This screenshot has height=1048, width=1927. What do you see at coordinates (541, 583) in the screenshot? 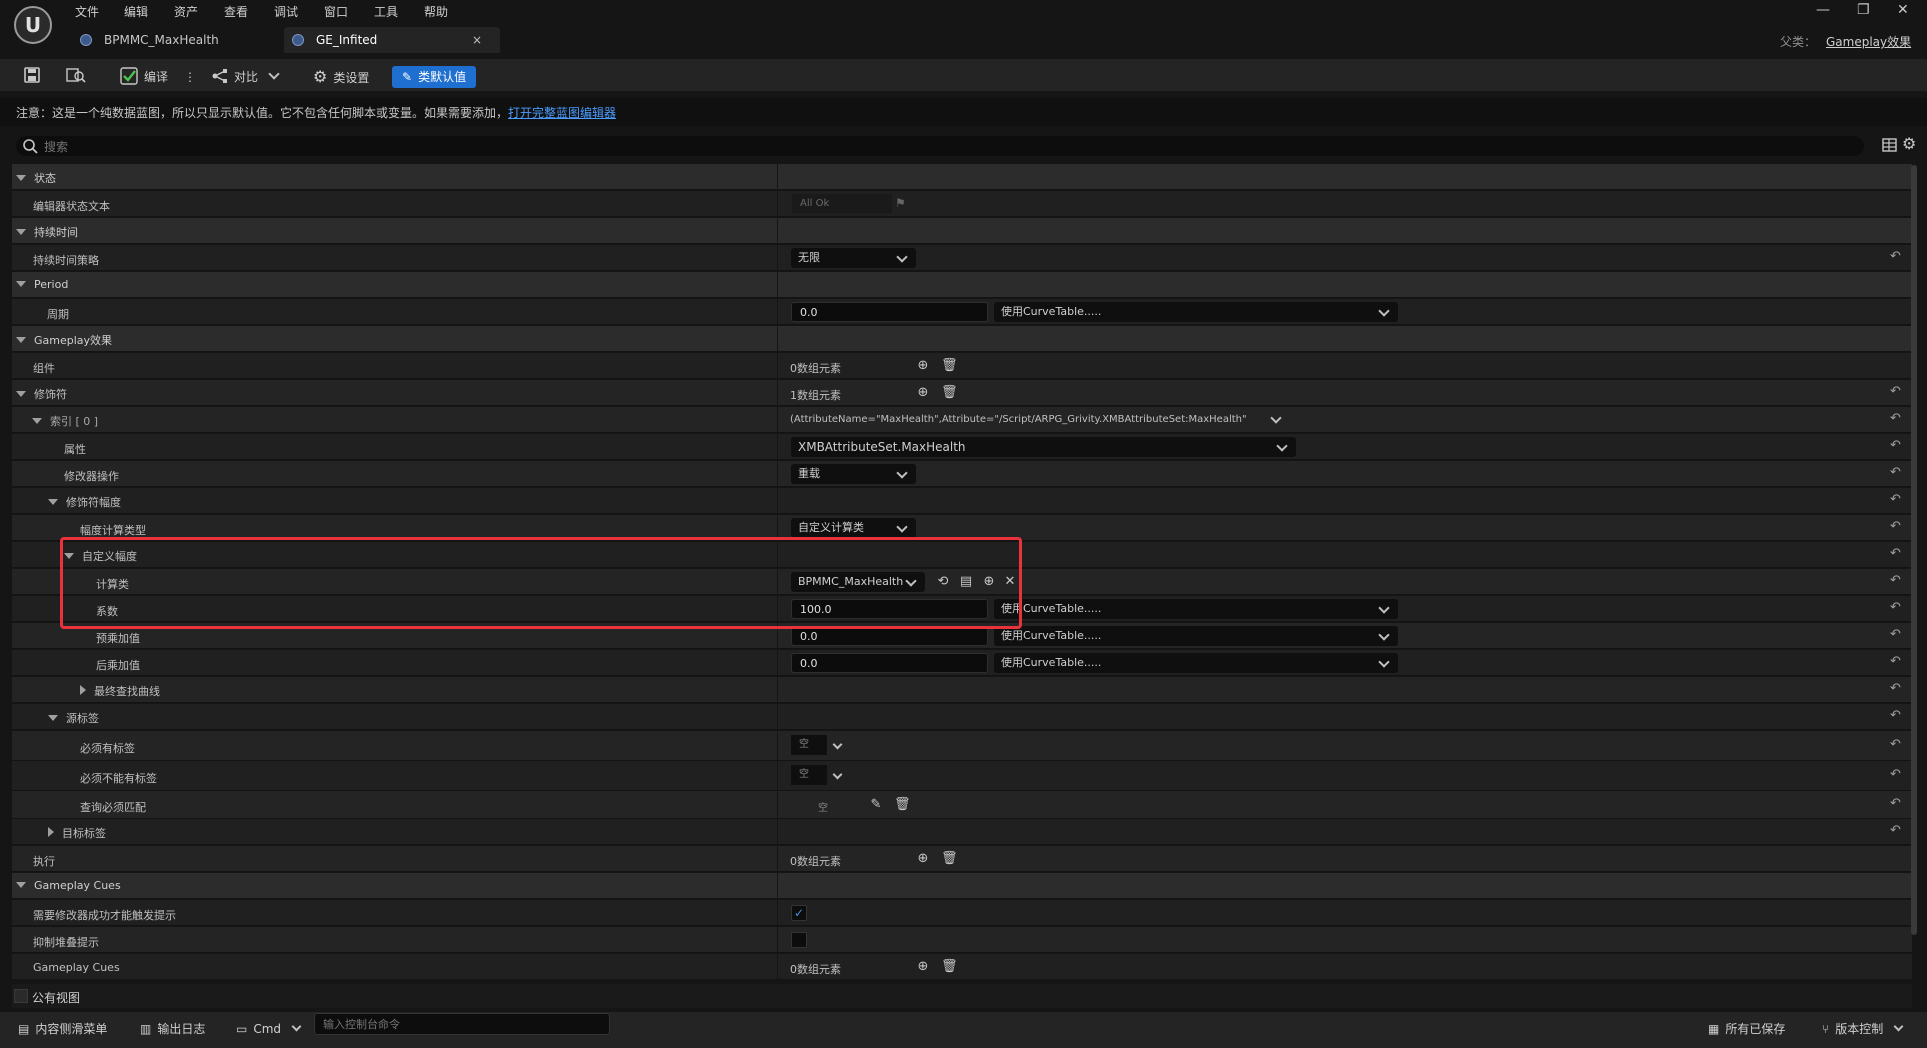
I see `highlight-box` at bounding box center [541, 583].